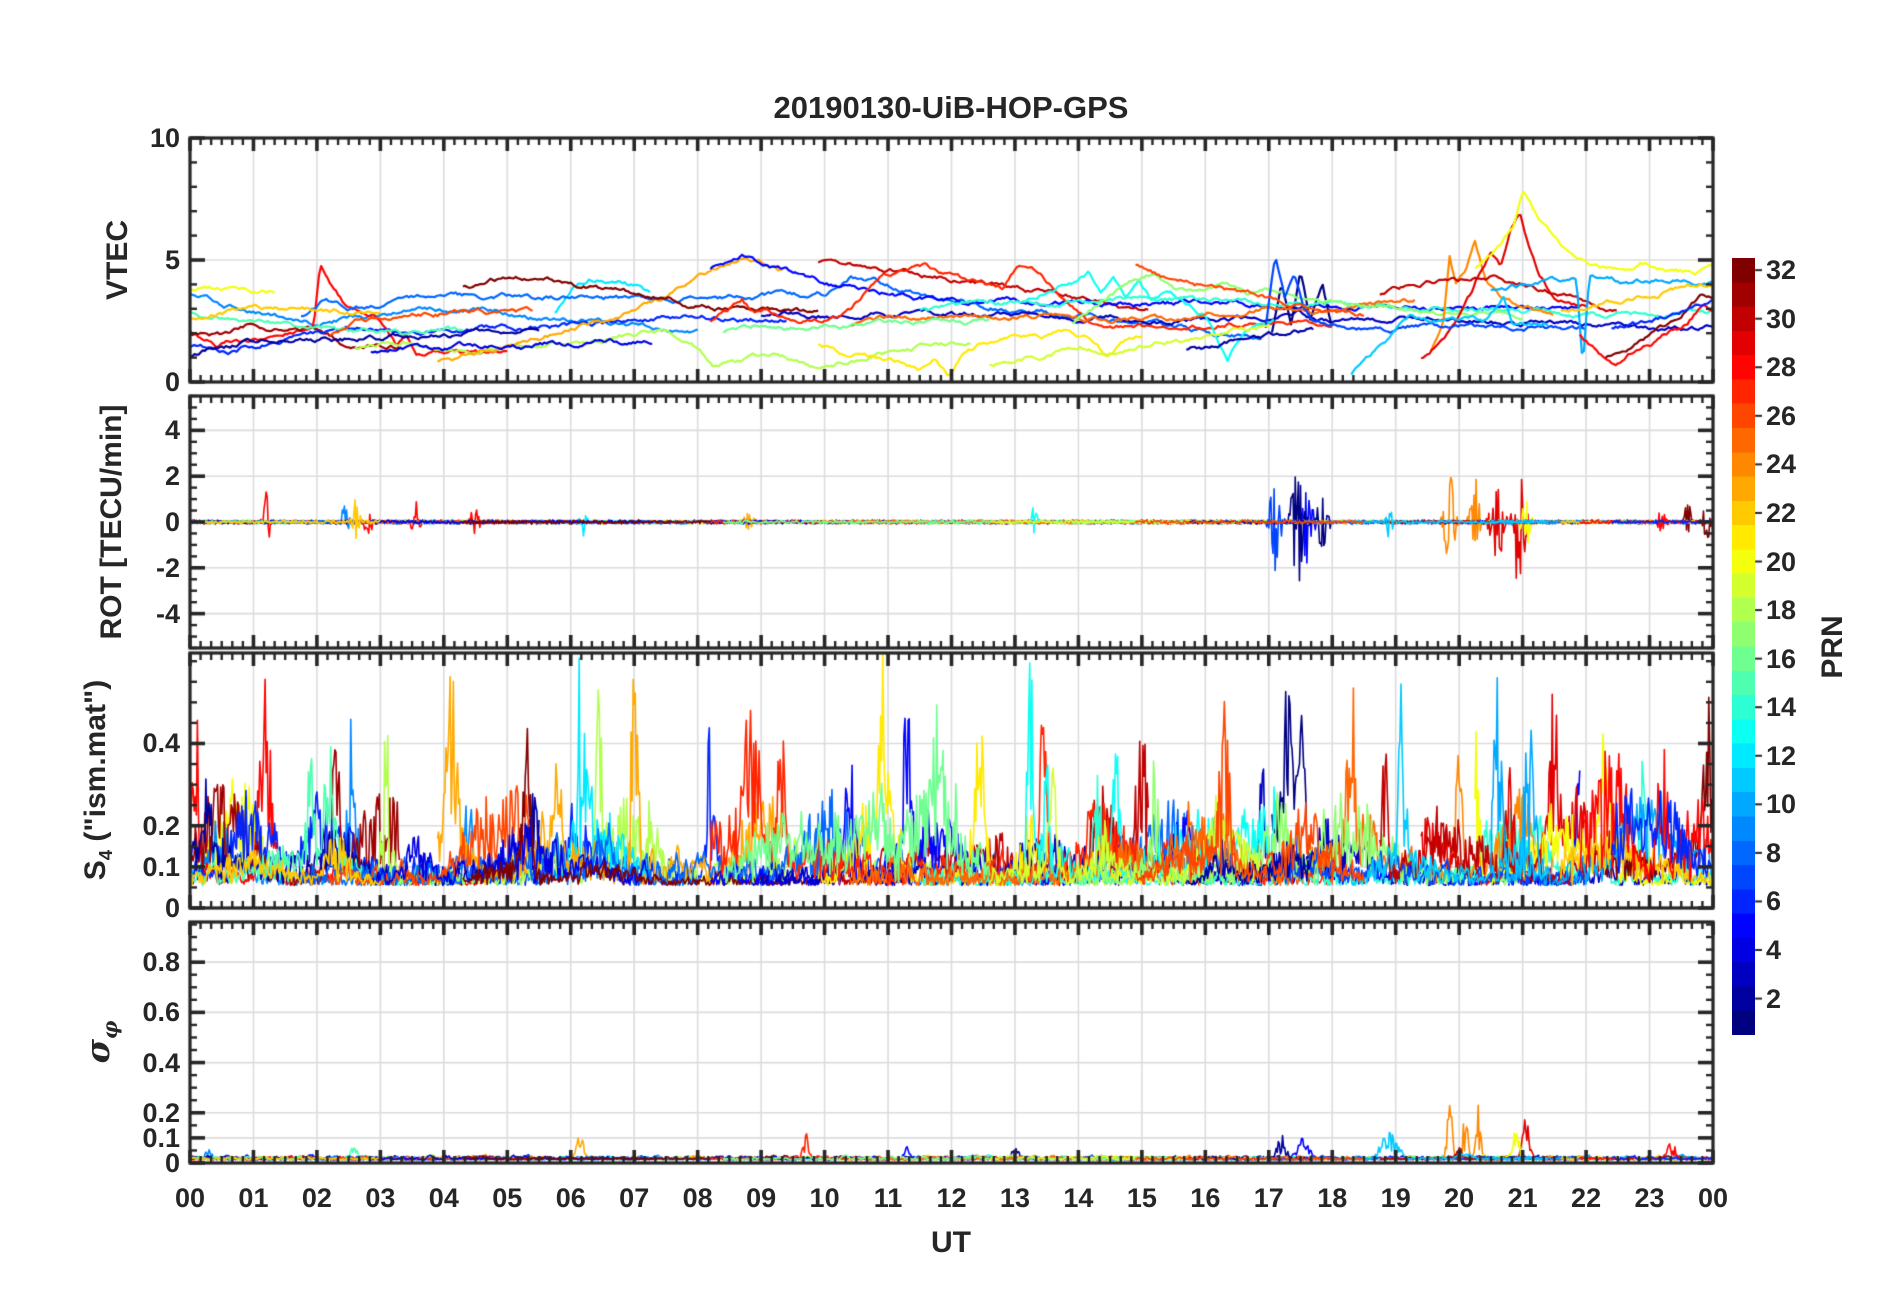 The width and height of the screenshot is (1902, 1292). Describe the element at coordinates (951, 107) in the screenshot. I see `chart-title: 20190130-UiB-HOP-GPS` at that location.